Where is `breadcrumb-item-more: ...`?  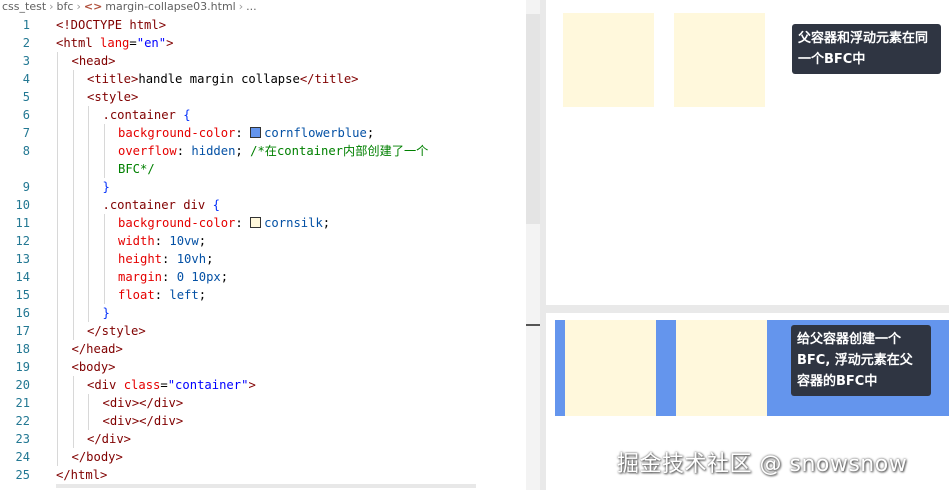 breadcrumb-item-more: ... is located at coordinates (251, 6).